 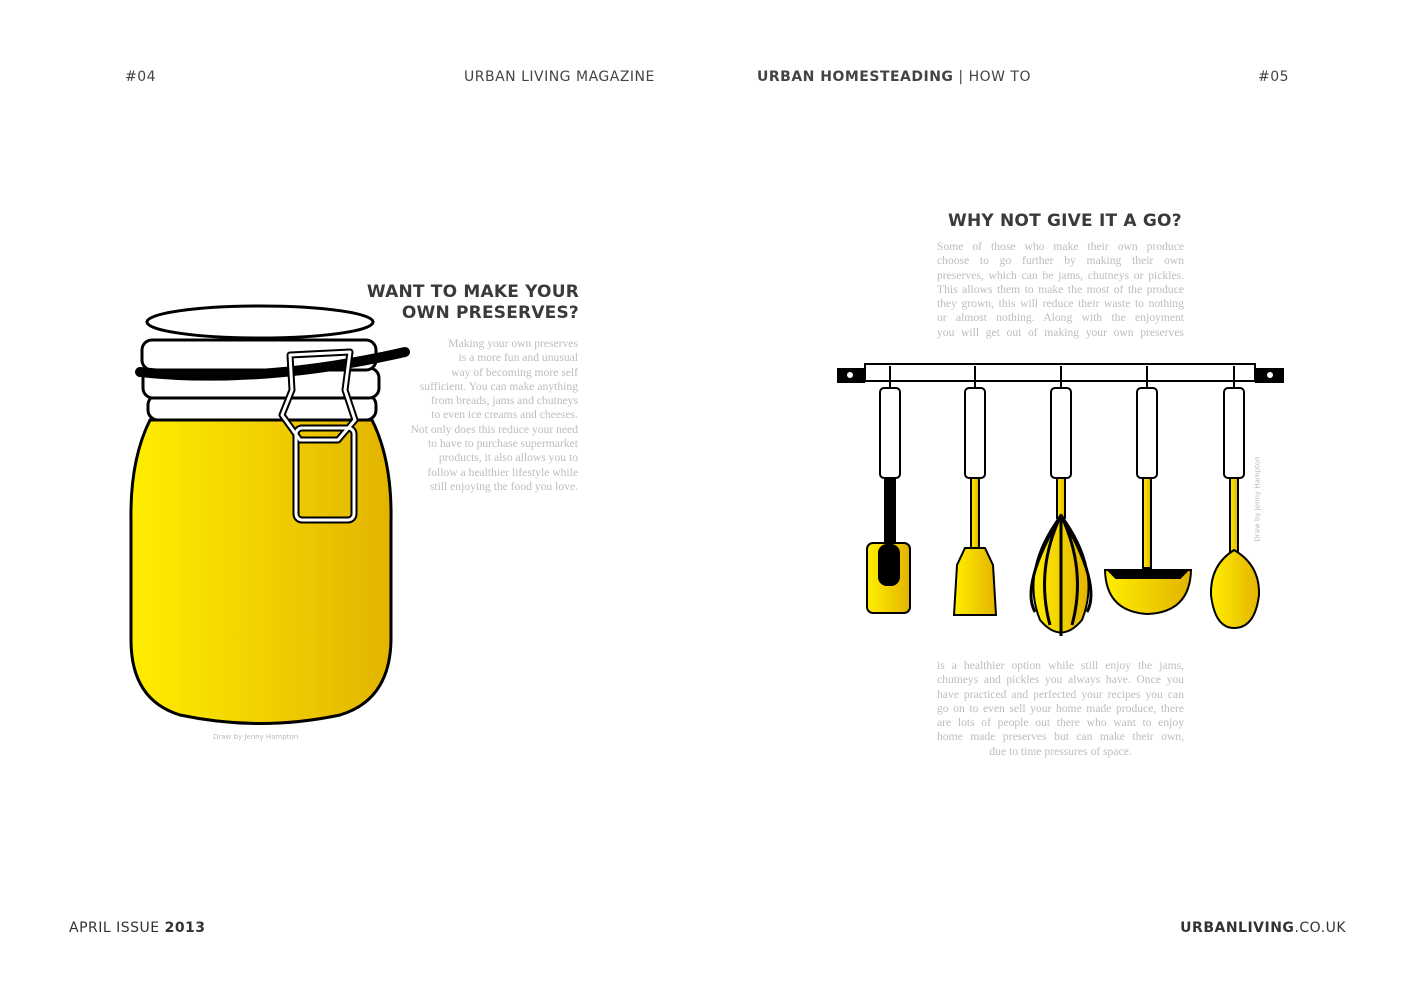 I want to click on website-name: URBANLIVING, so click(x=1237, y=928).